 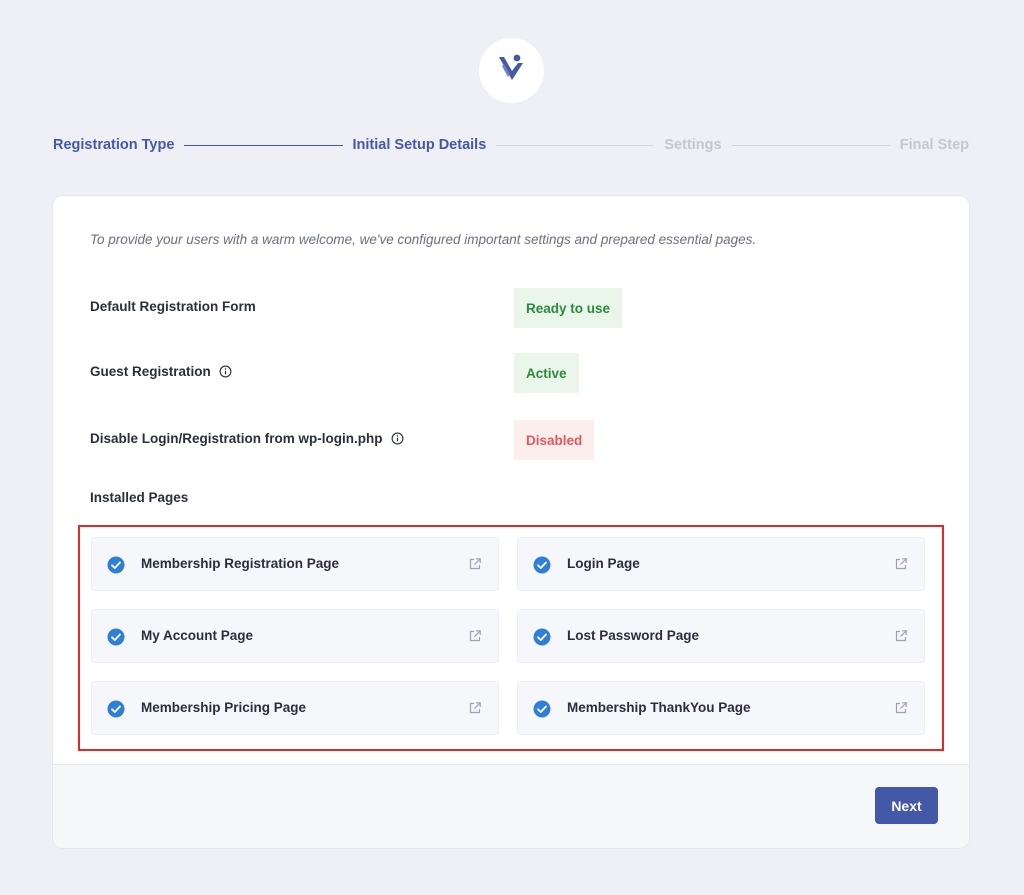 What do you see at coordinates (659, 707) in the screenshot?
I see `page-label: Membership ThankYou Page` at bounding box center [659, 707].